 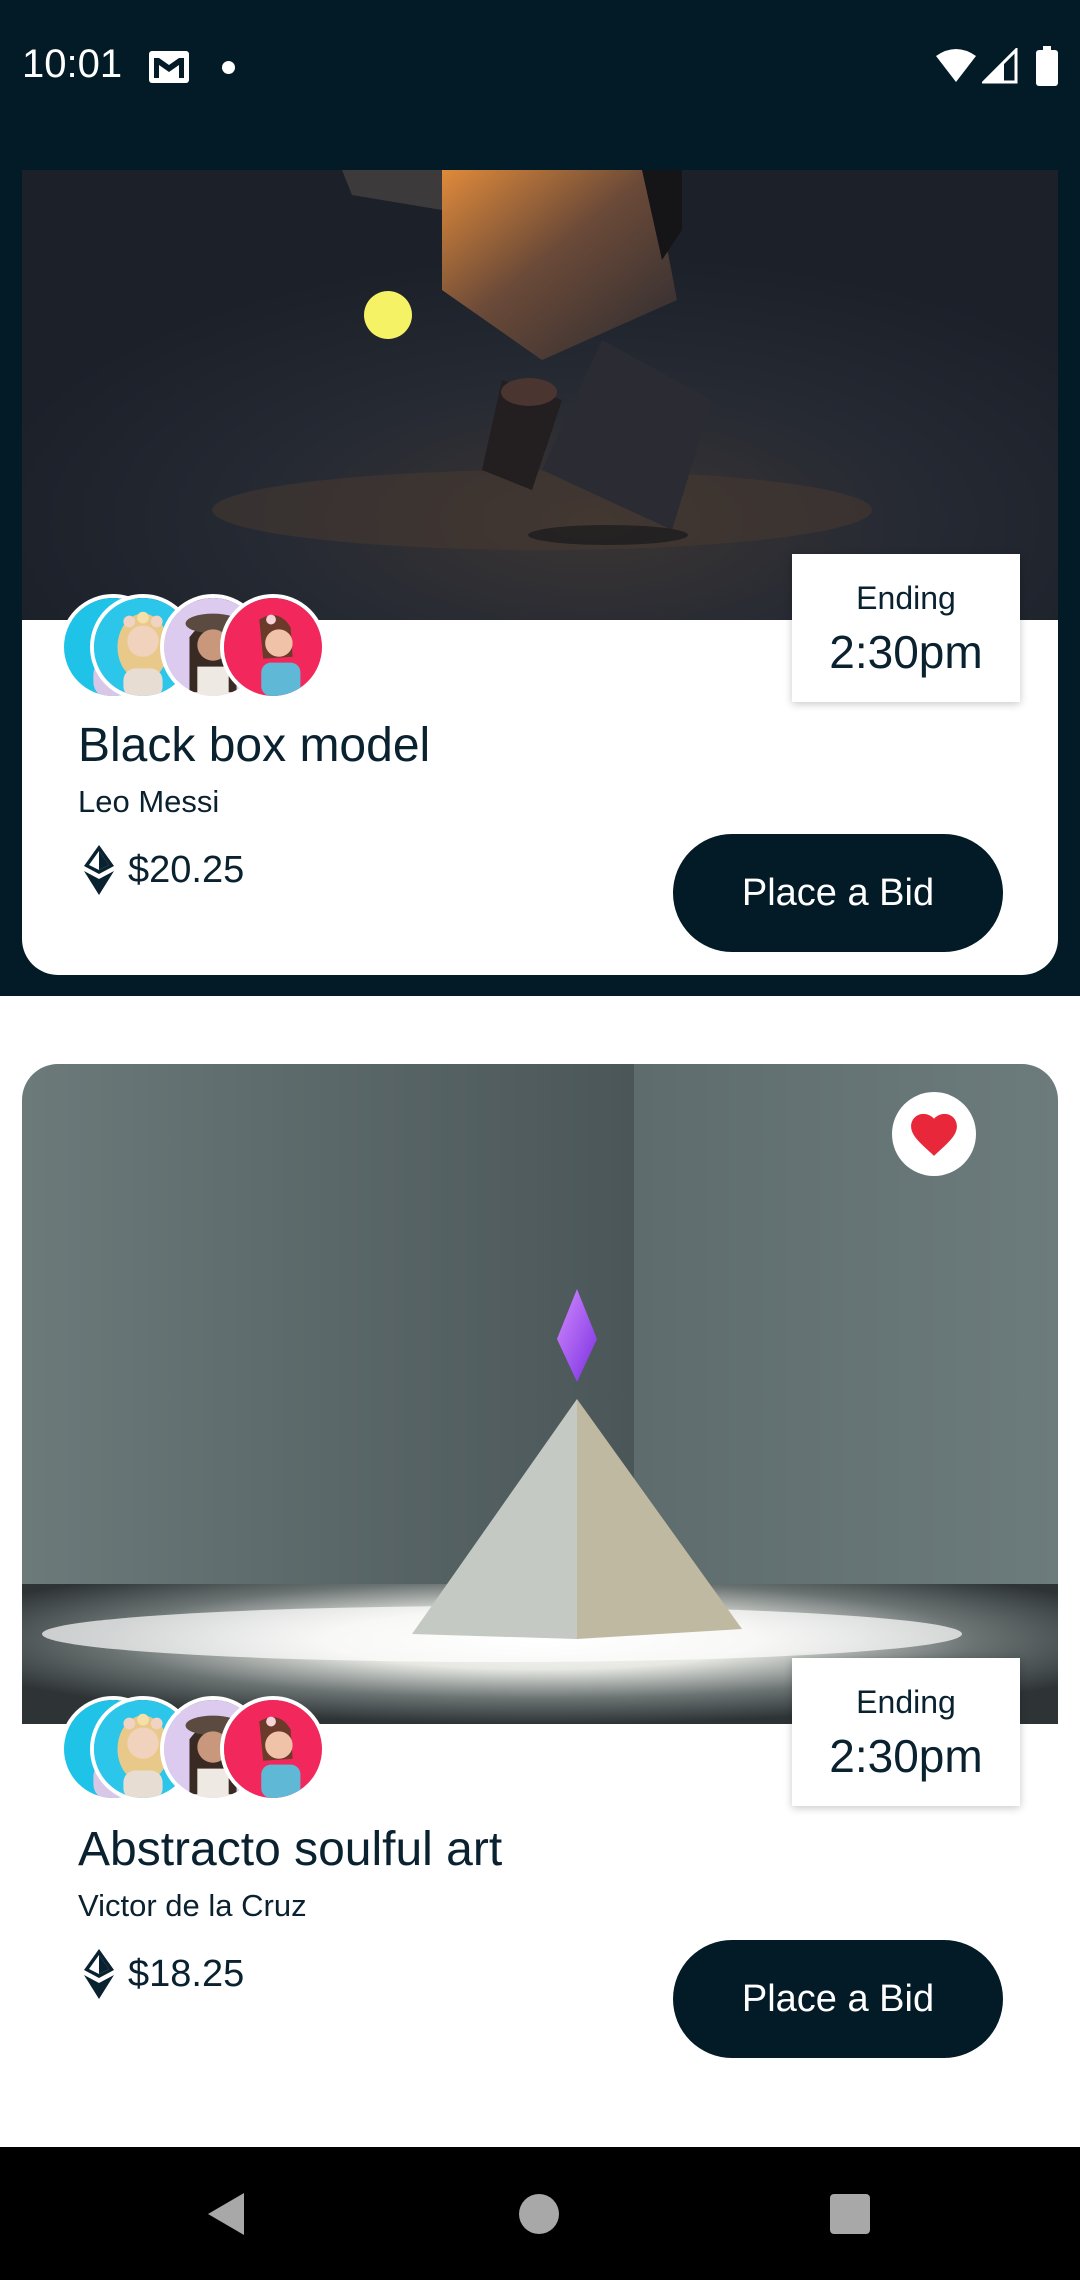 What do you see at coordinates (956, 65) in the screenshot?
I see `wifi-icon` at bounding box center [956, 65].